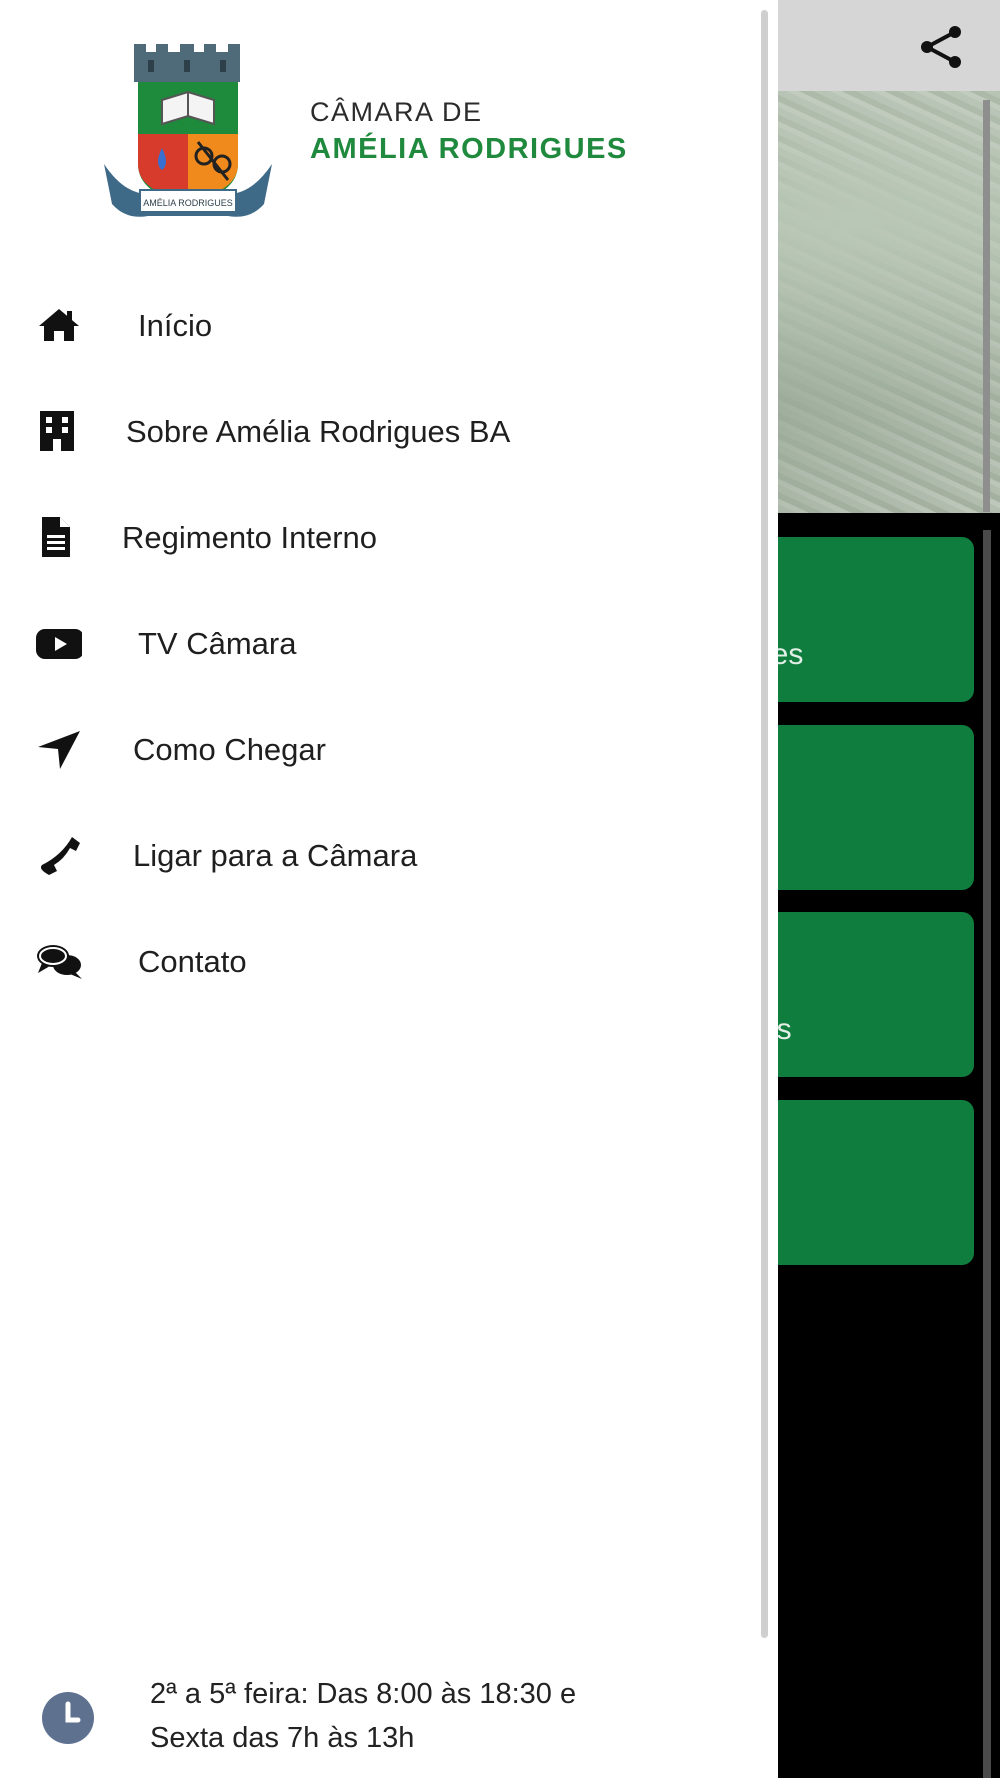 This screenshot has width=1000, height=1778. What do you see at coordinates (188, 130) in the screenshot?
I see `municipal-crest-logo: AMÉLIA RODRIGUES` at bounding box center [188, 130].